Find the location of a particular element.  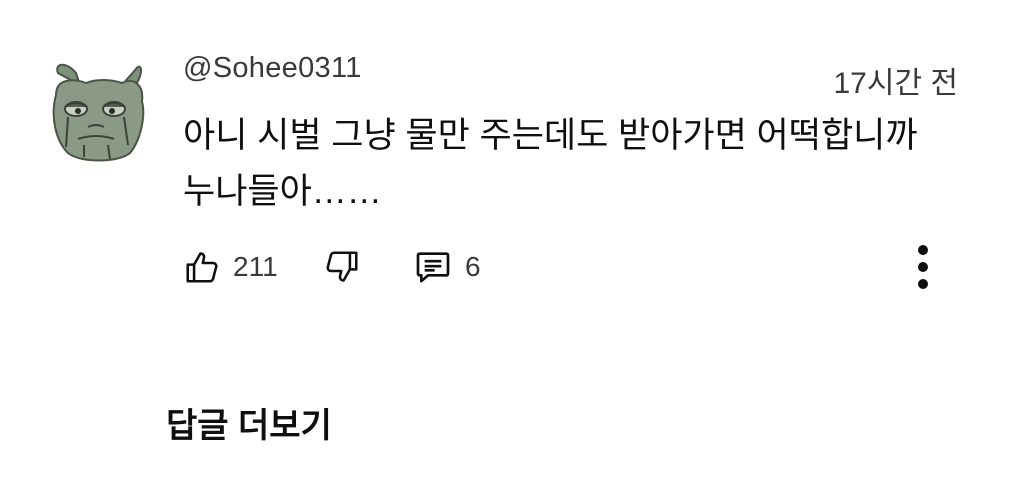

comment-author: @Sohee0311 is located at coordinates (272, 68).